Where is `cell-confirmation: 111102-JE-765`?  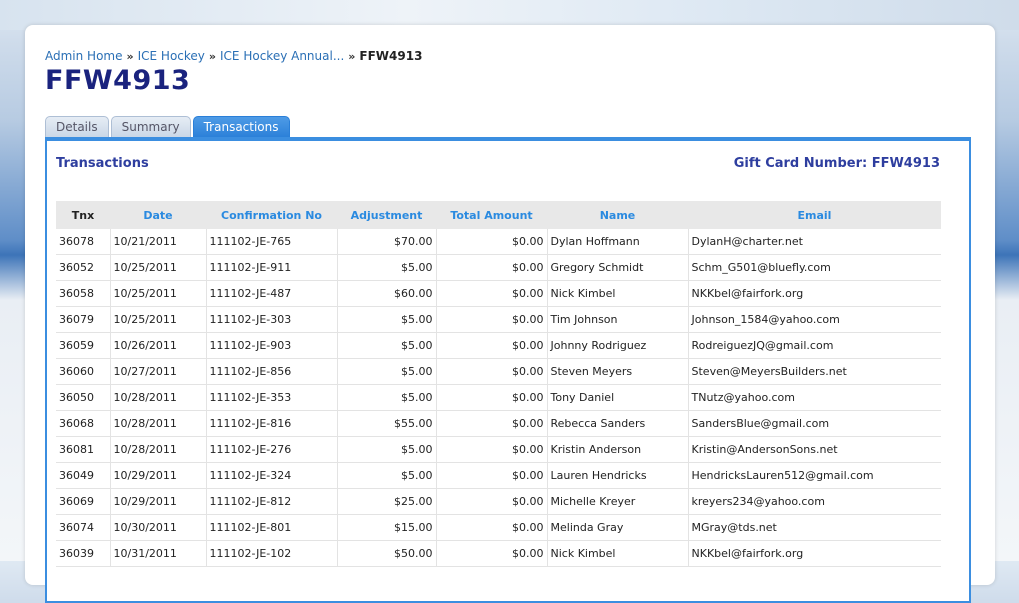
cell-confirmation: 111102-JE-765 is located at coordinates (272, 242).